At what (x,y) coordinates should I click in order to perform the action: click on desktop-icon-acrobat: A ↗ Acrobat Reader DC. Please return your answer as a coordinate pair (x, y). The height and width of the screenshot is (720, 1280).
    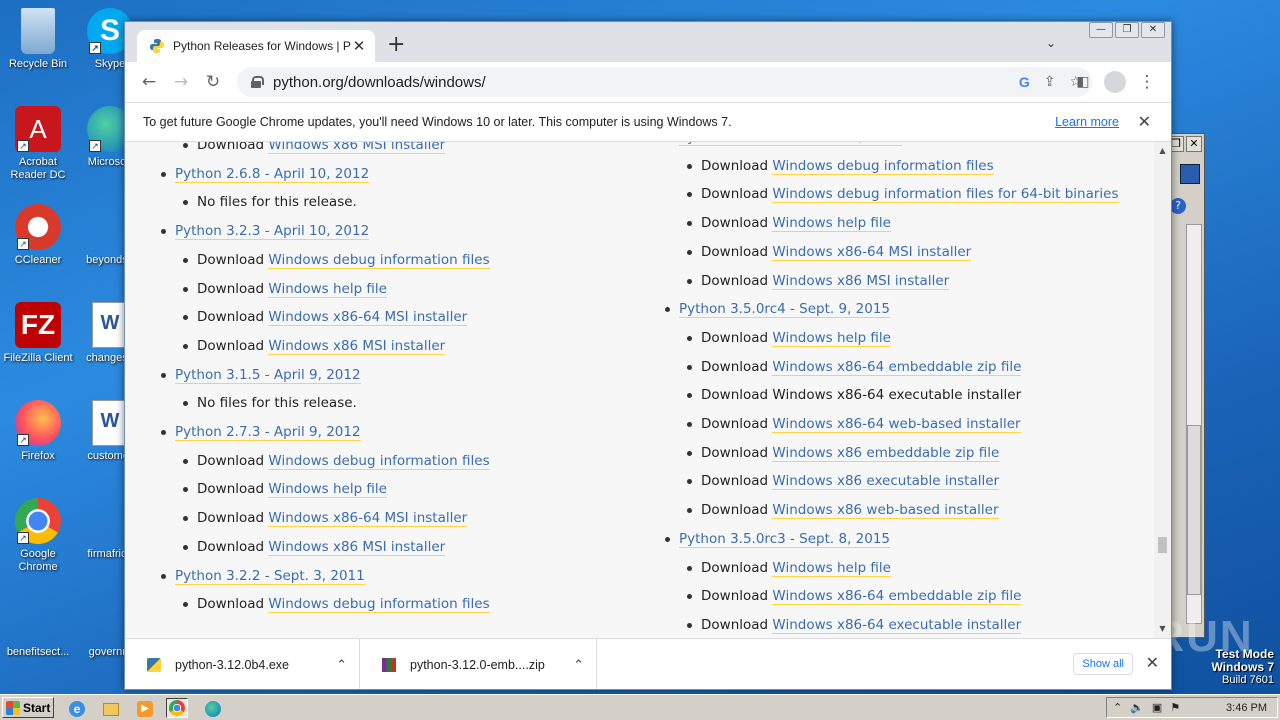
    Looking at the image, I should click on (38, 144).